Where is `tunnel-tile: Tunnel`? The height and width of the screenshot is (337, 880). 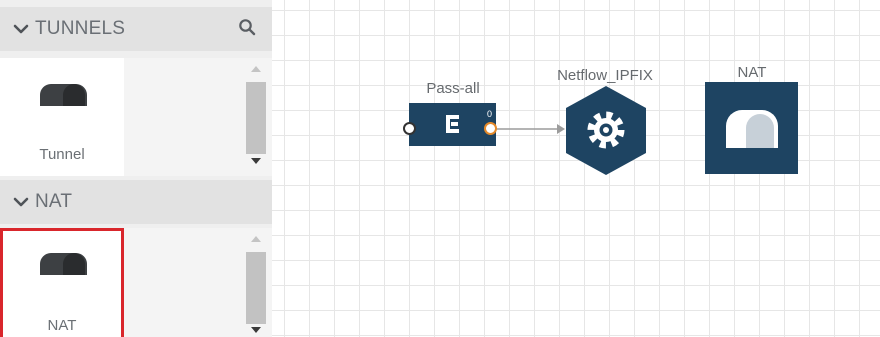 tunnel-tile: Tunnel is located at coordinates (62, 117).